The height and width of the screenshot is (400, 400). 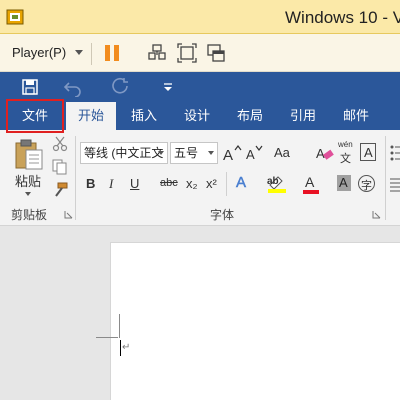 What do you see at coordinates (15, 17) in the screenshot?
I see `vmware-logo-icon` at bounding box center [15, 17].